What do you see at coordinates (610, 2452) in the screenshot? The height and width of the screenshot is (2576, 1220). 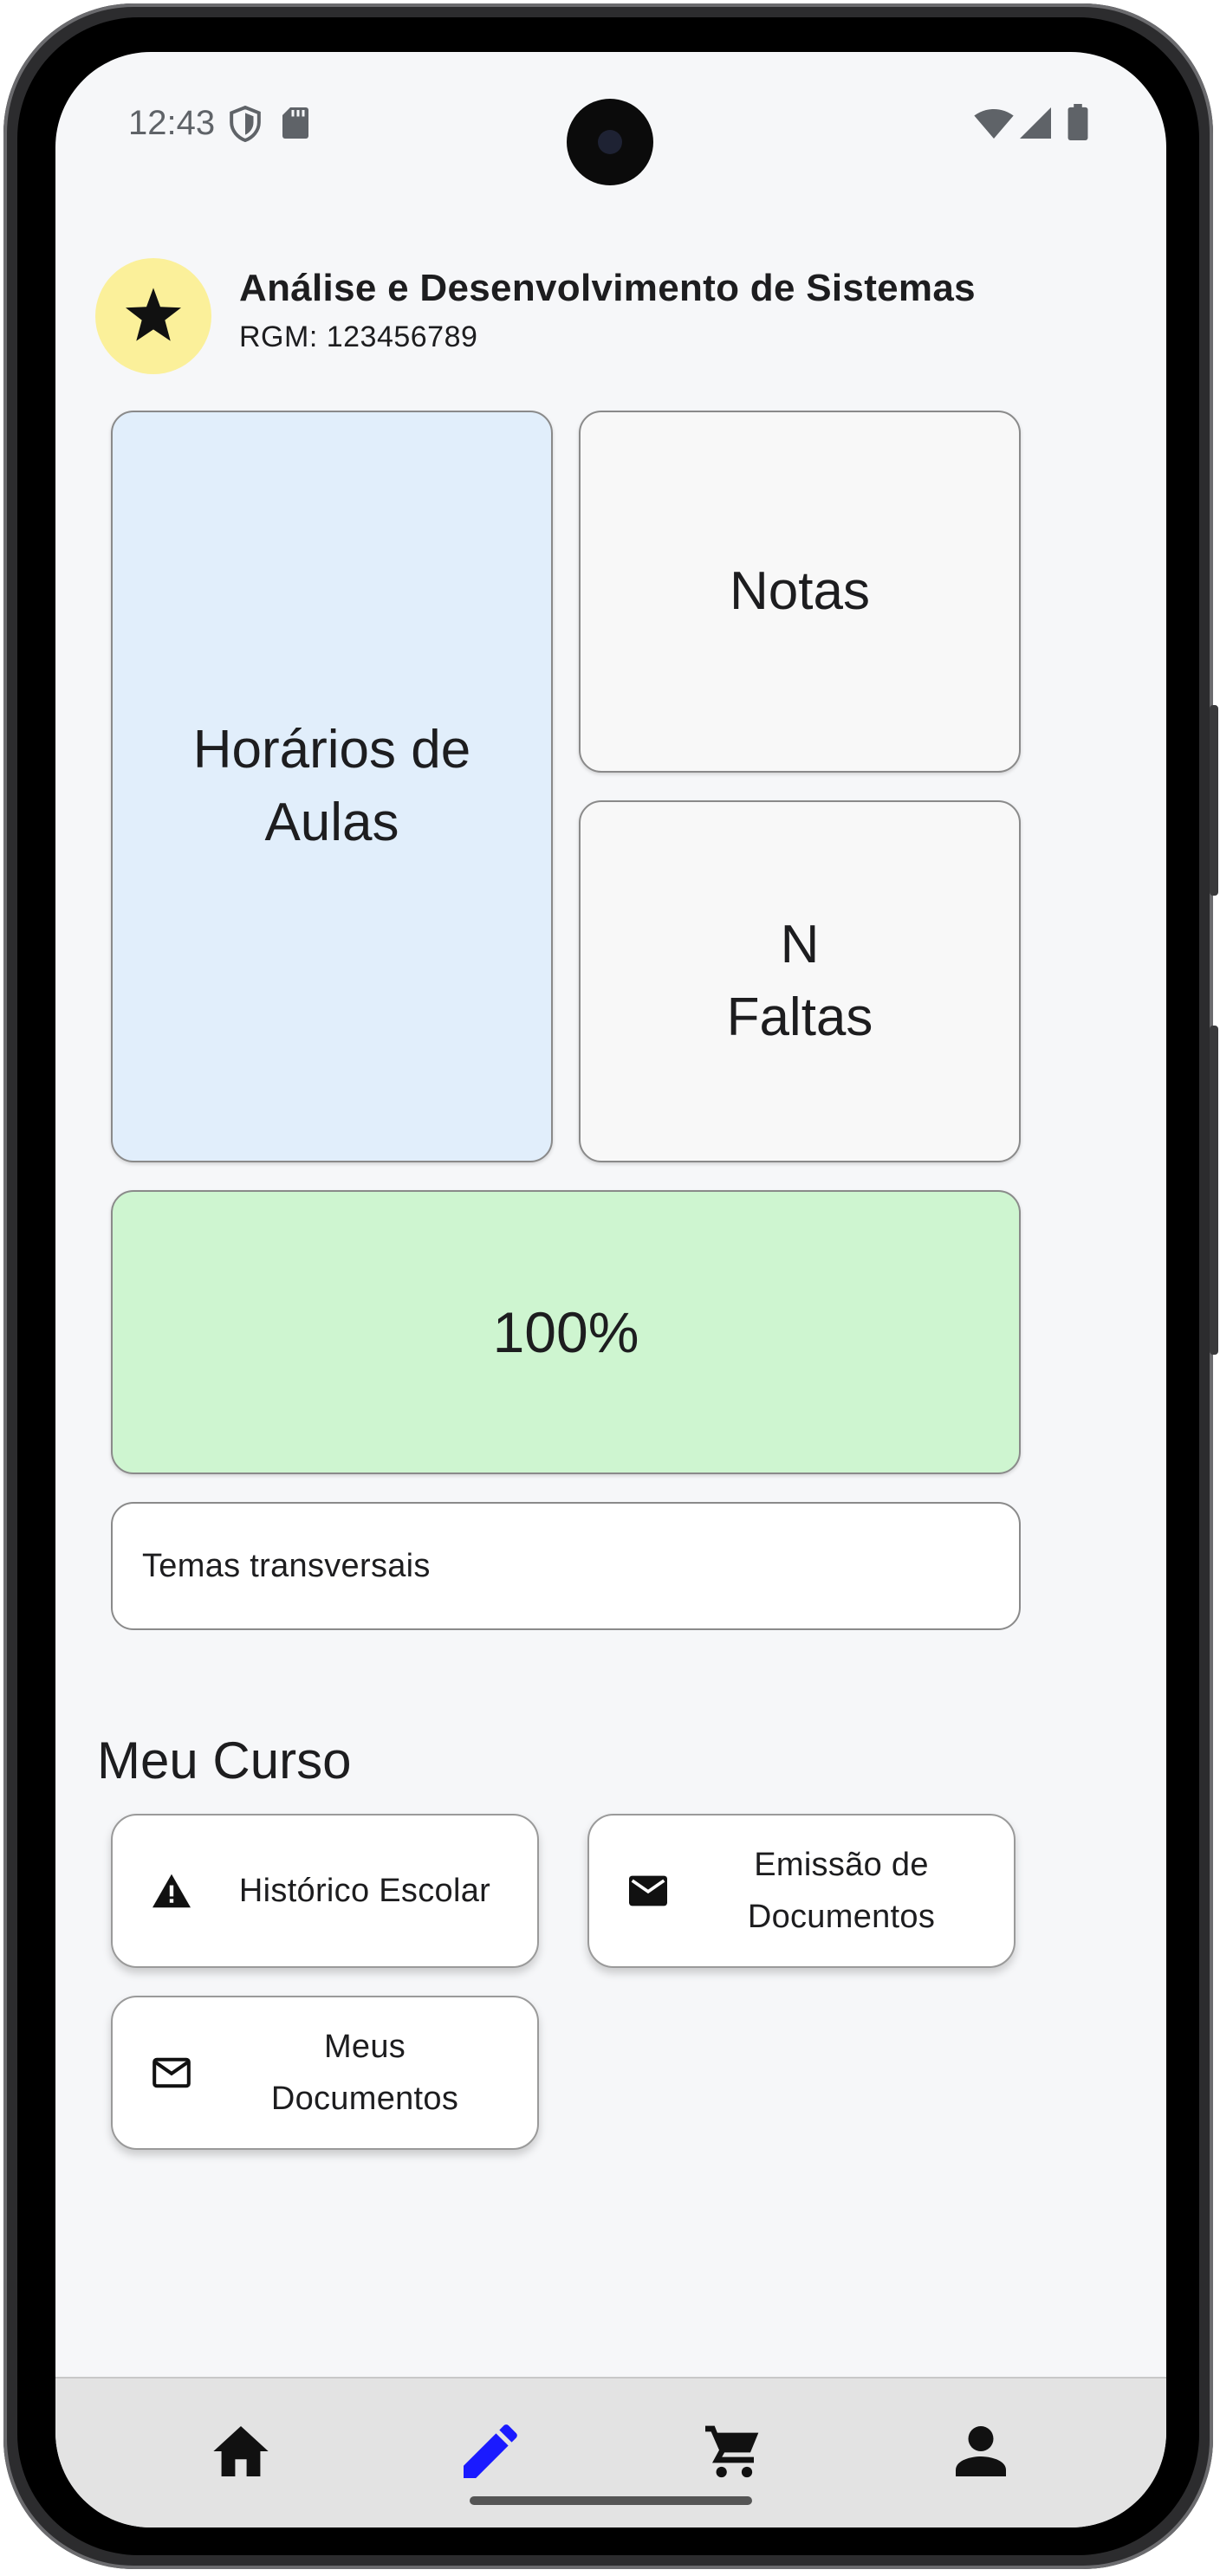 I see `bottom-navigation` at bounding box center [610, 2452].